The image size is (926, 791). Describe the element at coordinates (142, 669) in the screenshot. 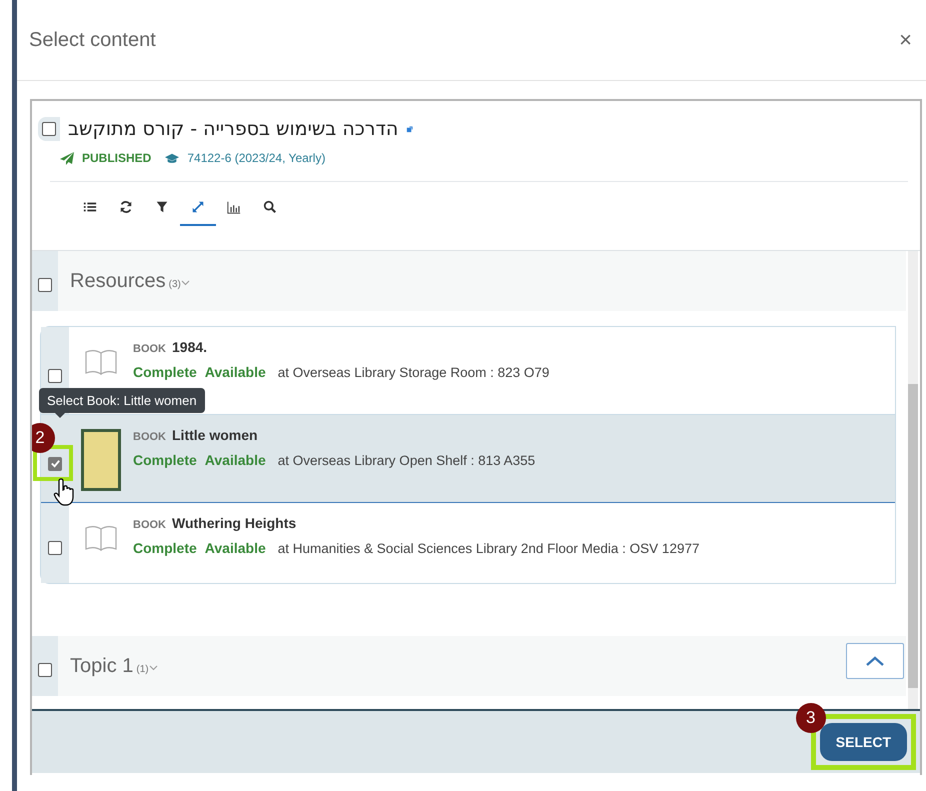

I see `item-count: (1)` at that location.